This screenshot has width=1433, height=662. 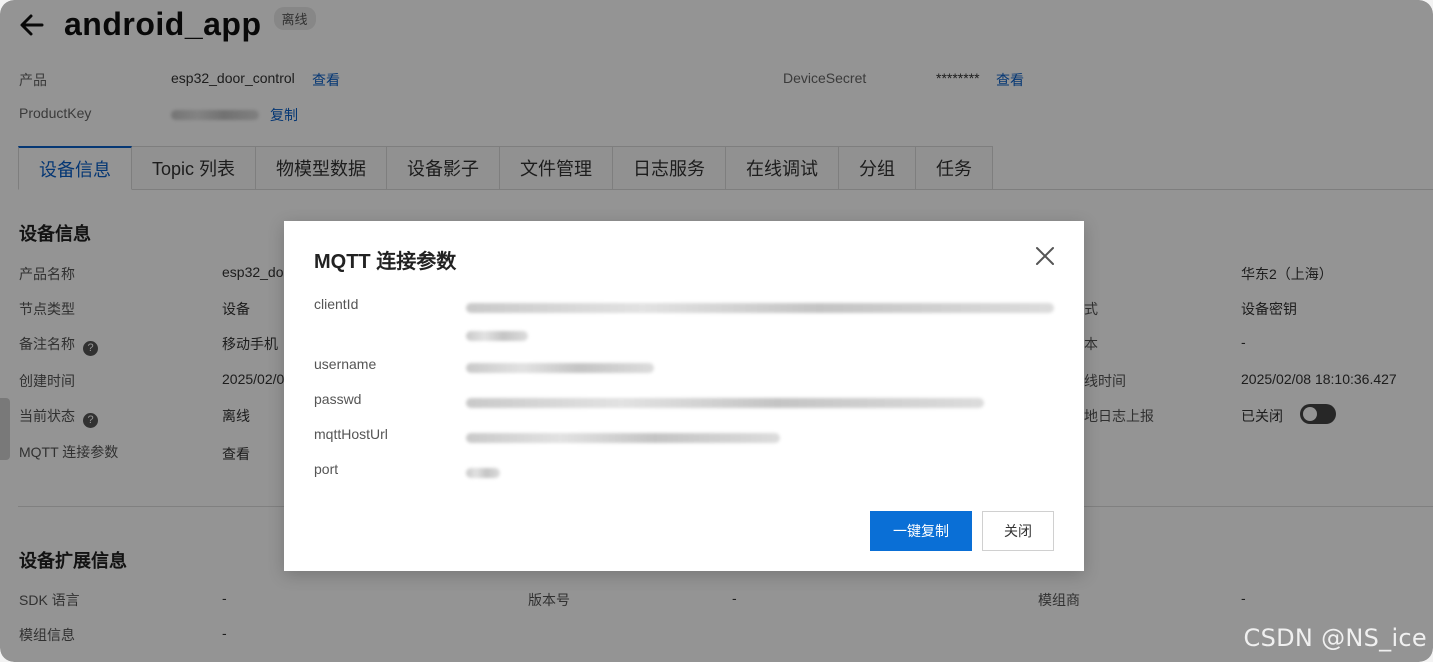 What do you see at coordinates (921, 531) in the screenshot?
I see `copy-all-button: 一键复制` at bounding box center [921, 531].